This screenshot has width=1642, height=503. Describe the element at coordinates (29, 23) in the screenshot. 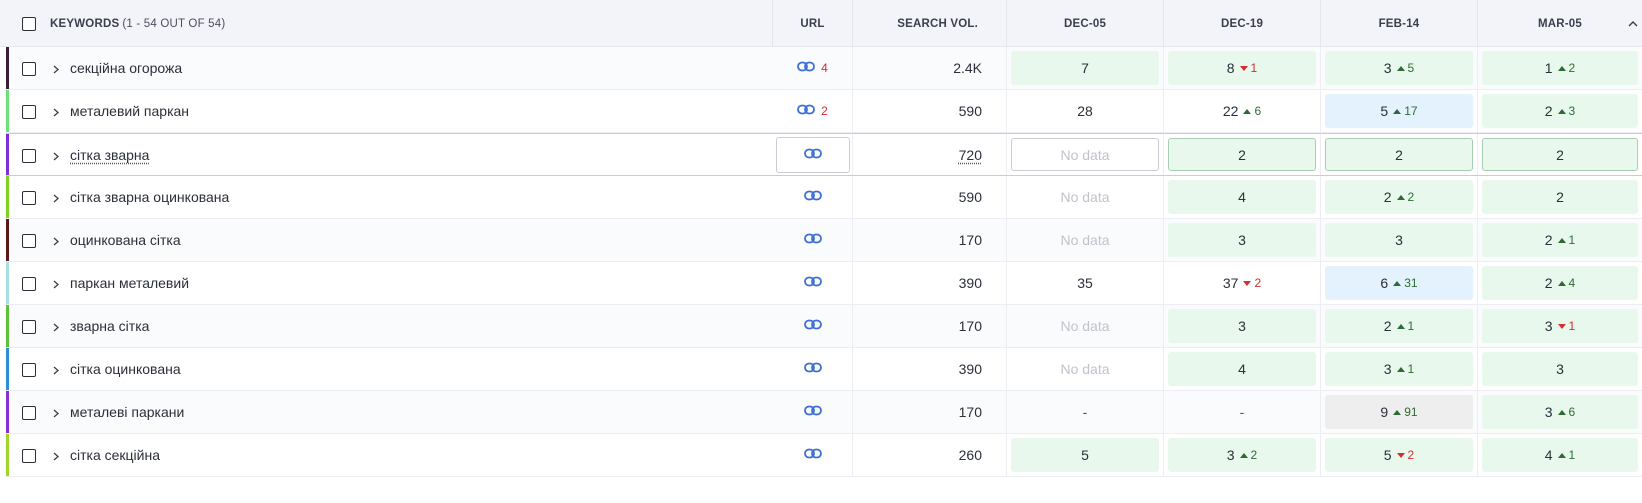

I see `select-all-checkbox` at that location.